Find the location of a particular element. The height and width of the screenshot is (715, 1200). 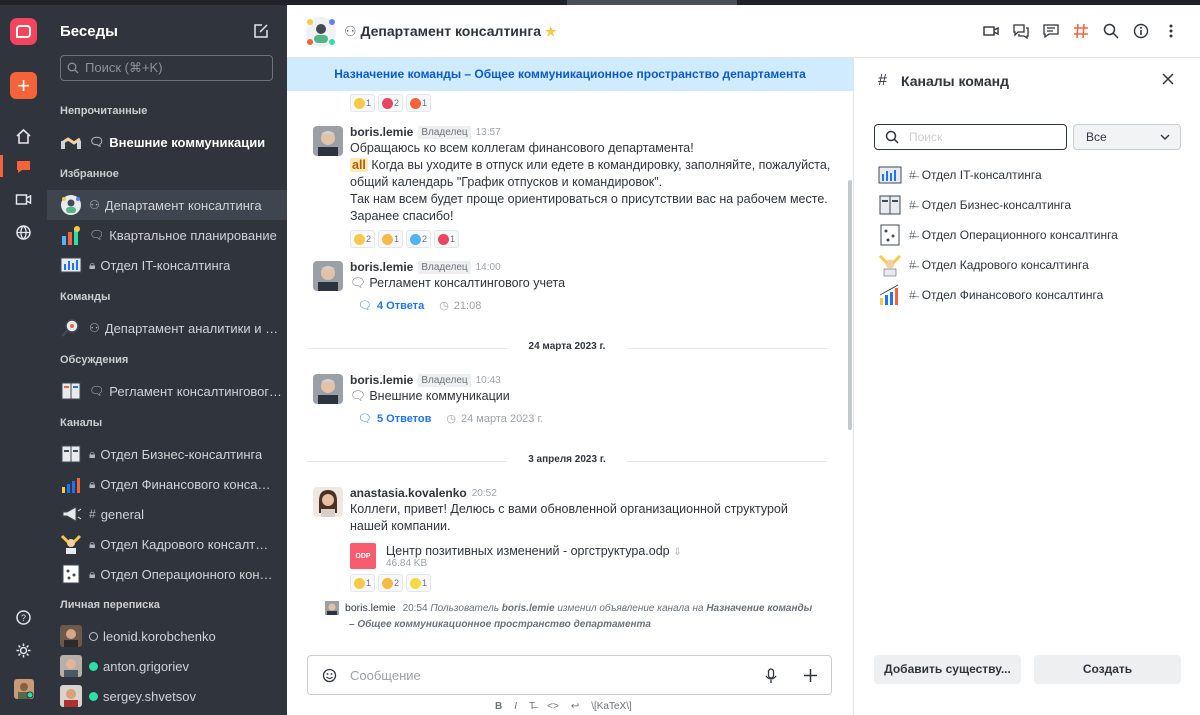

sidebar-item-dm-leonid: leonid.korobchenko is located at coordinates (167, 636).